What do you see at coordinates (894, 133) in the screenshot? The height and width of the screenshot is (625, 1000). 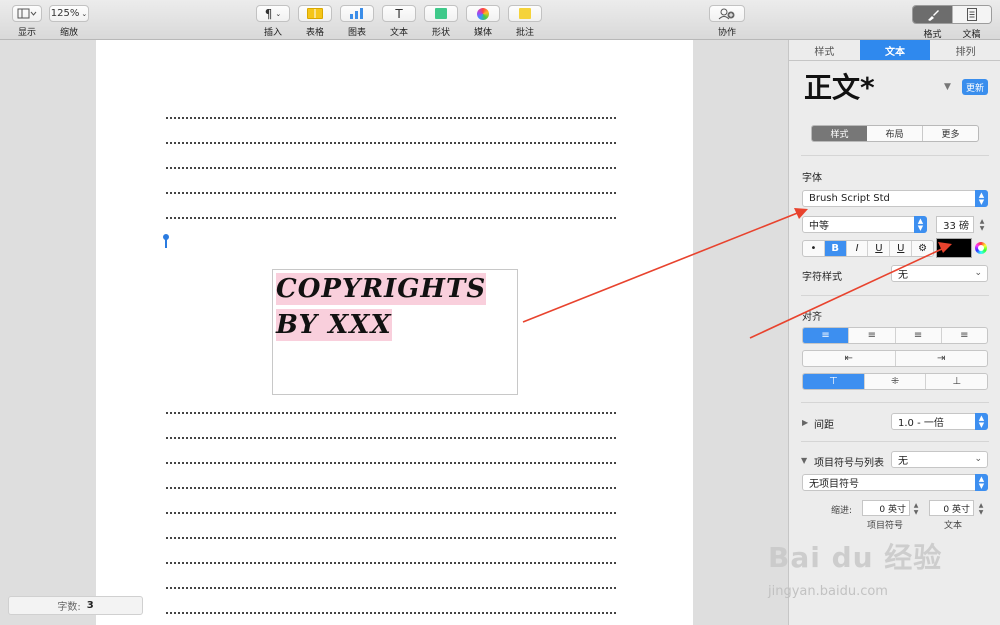 I see `subtab-layout: 布局` at bounding box center [894, 133].